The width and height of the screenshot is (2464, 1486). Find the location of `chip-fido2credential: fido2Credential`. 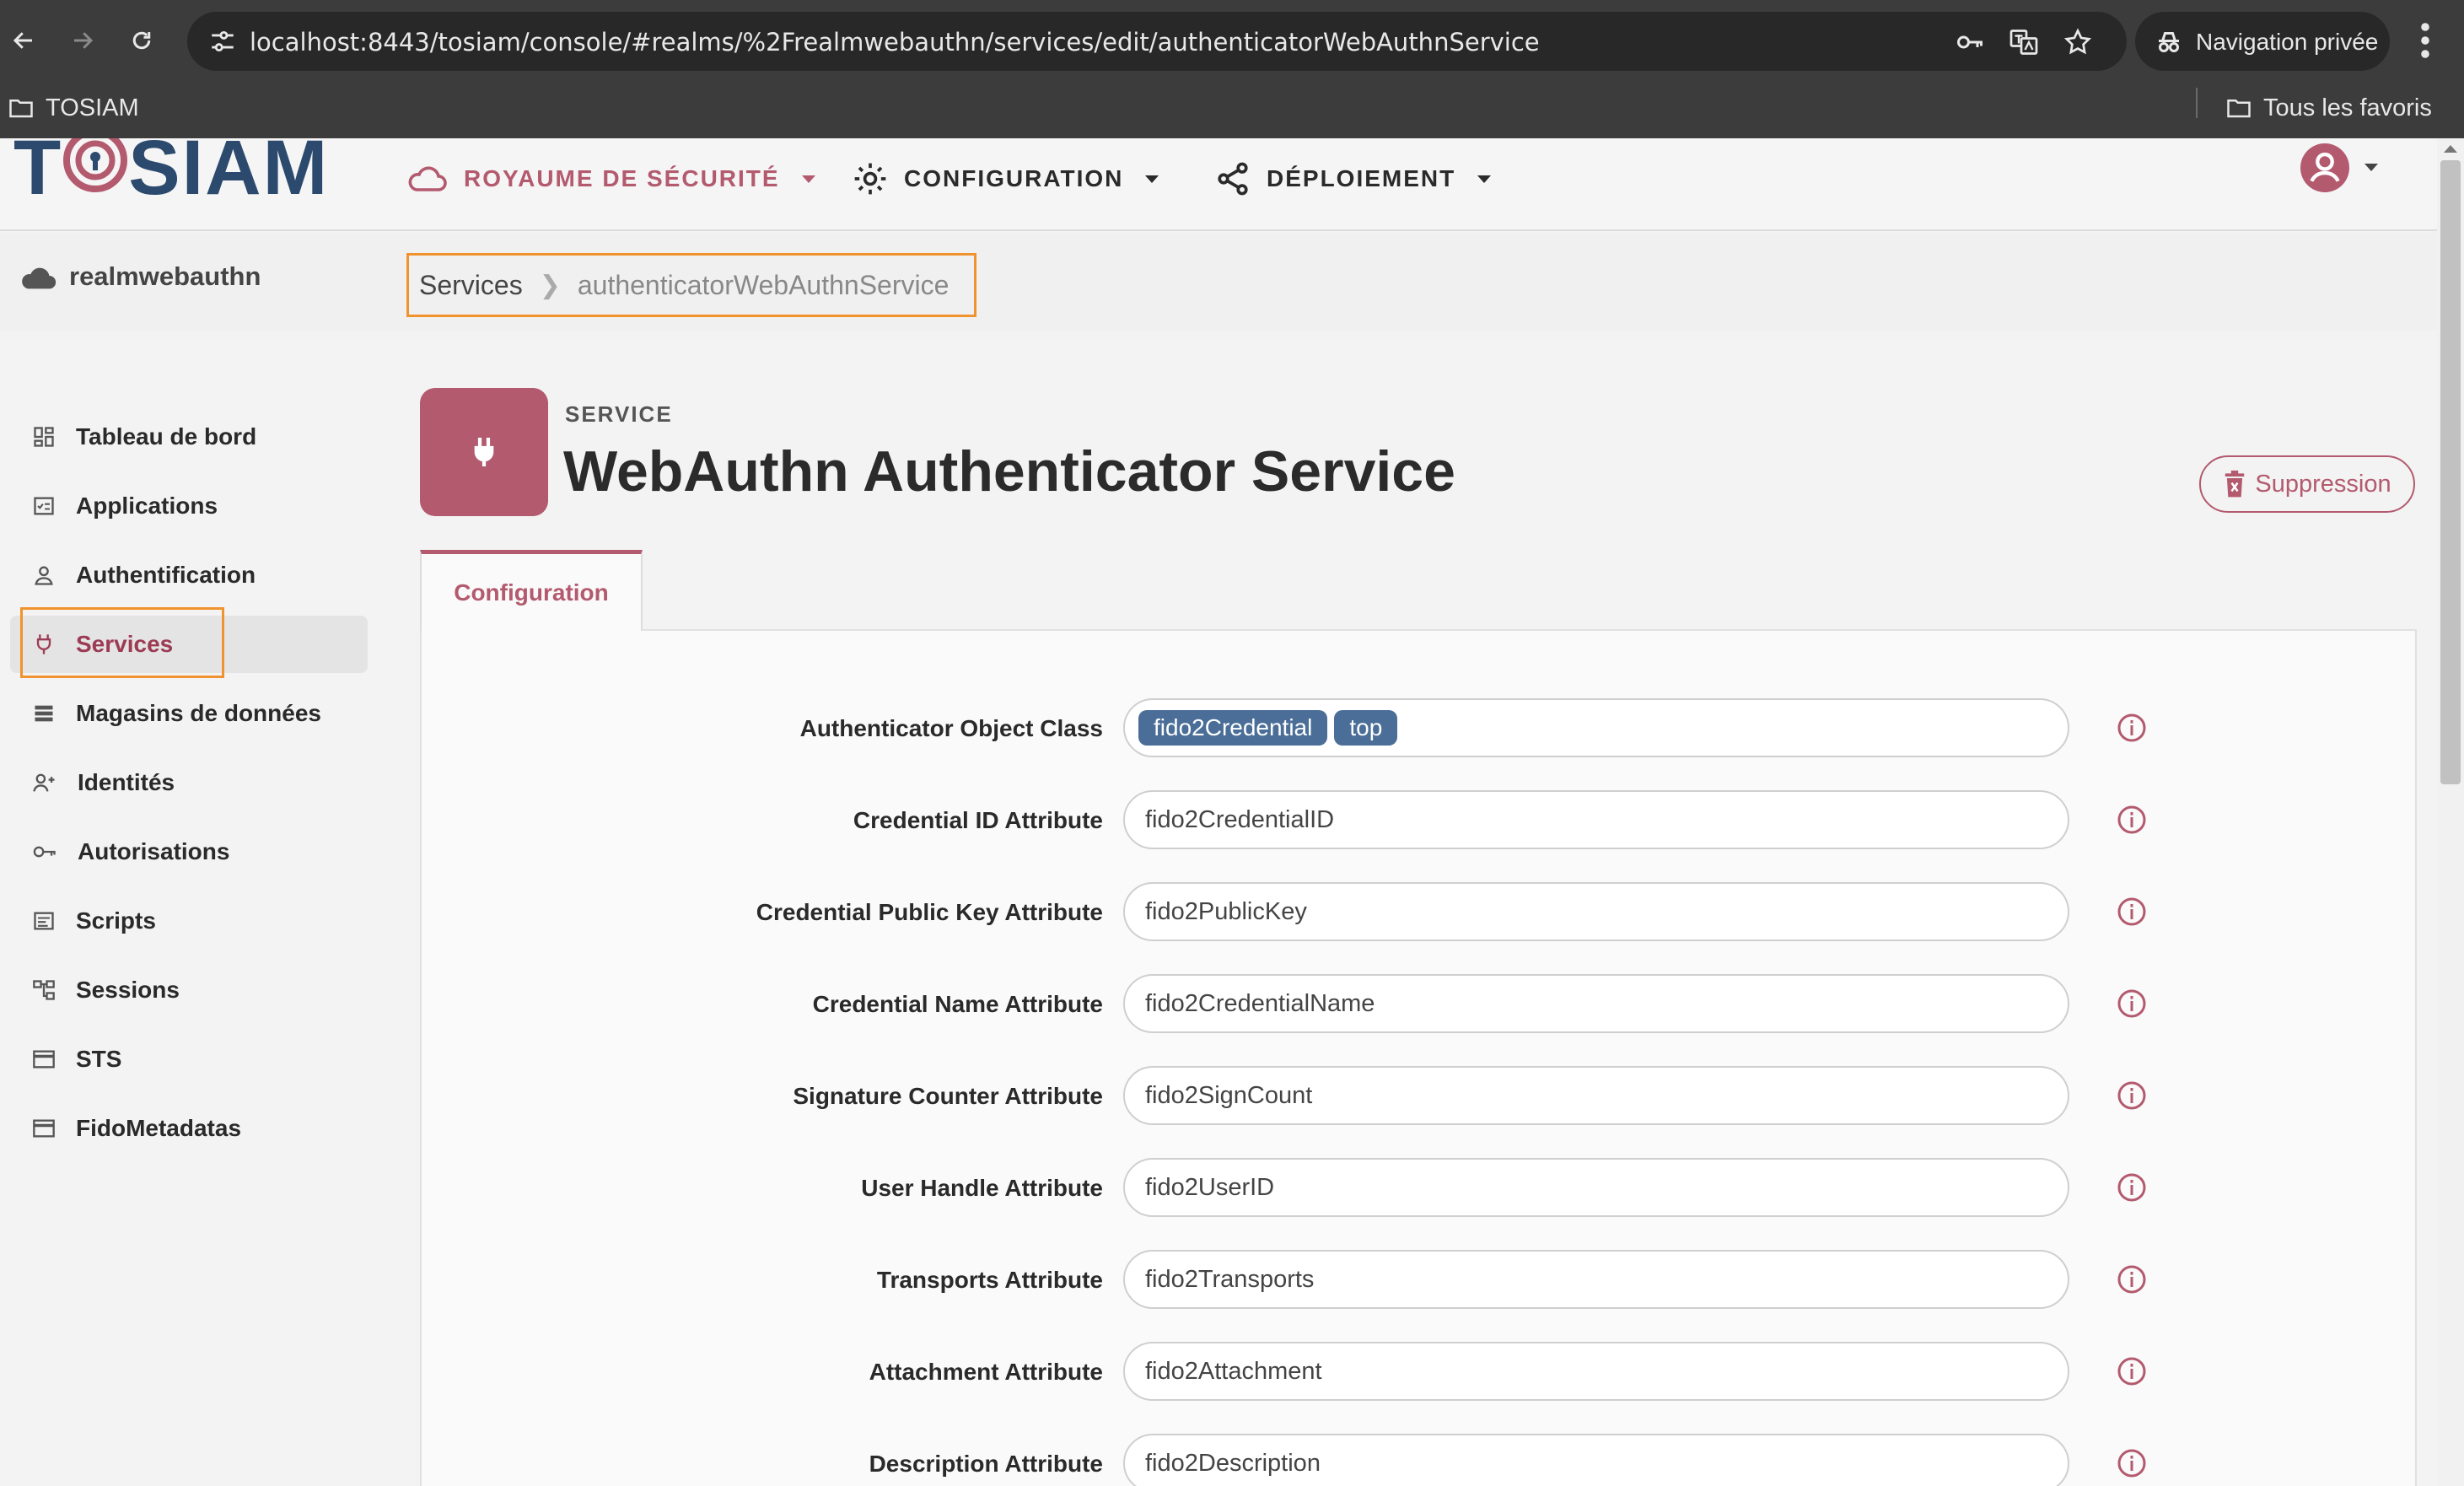

chip-fido2credential: fido2Credential is located at coordinates (1233, 728).